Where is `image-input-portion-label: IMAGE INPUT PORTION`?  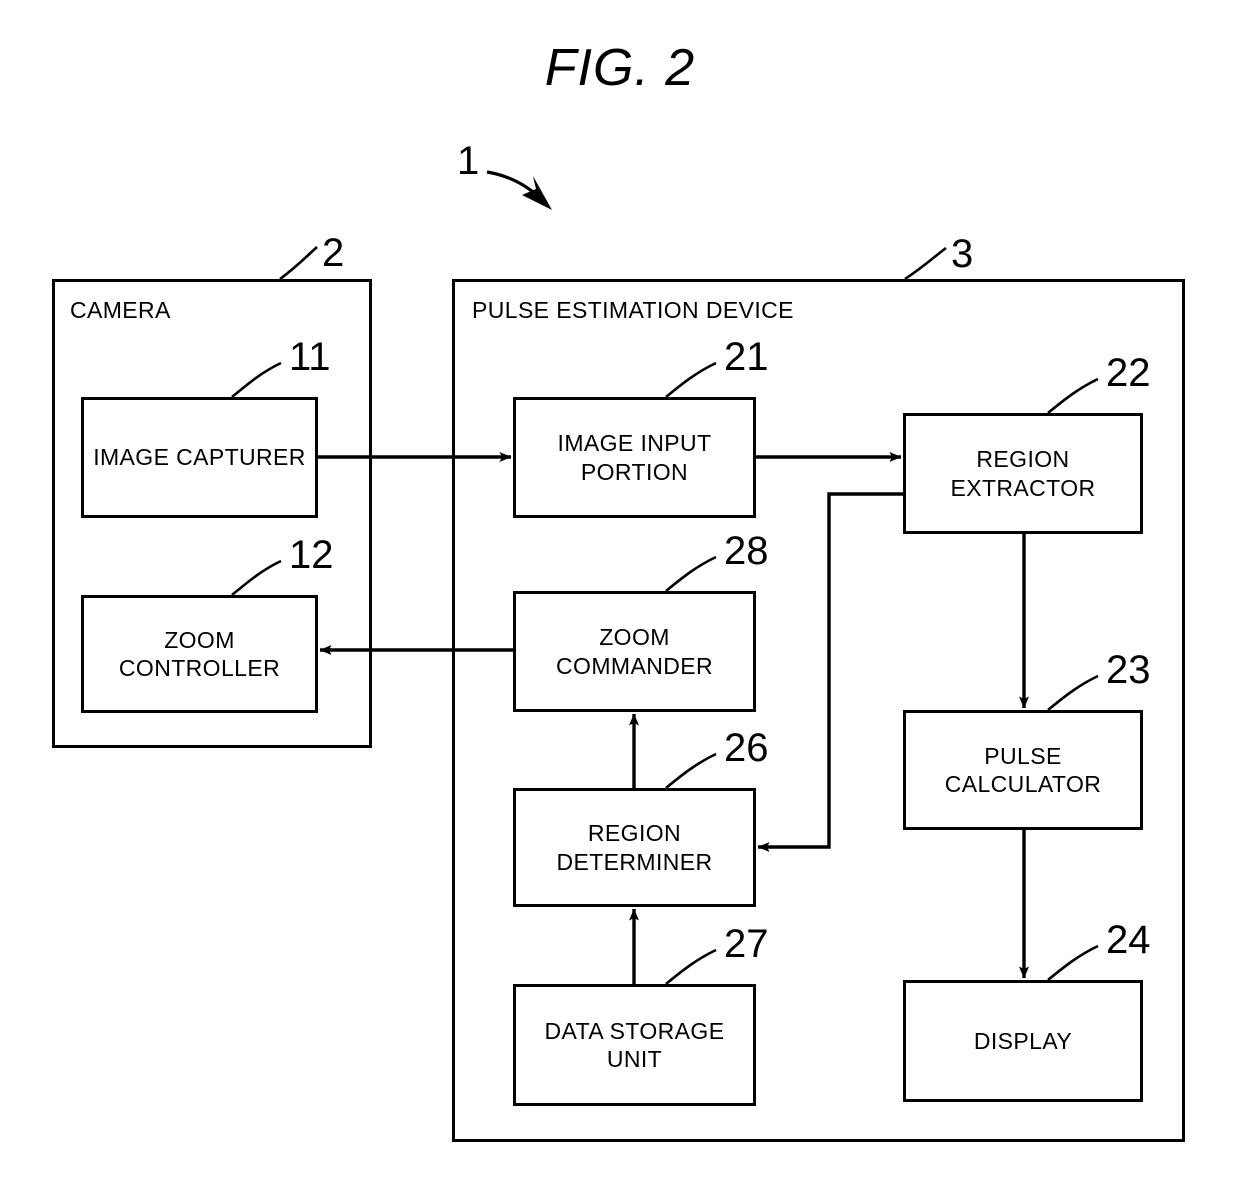
image-input-portion-label: IMAGE INPUT PORTION is located at coordinates (635, 457).